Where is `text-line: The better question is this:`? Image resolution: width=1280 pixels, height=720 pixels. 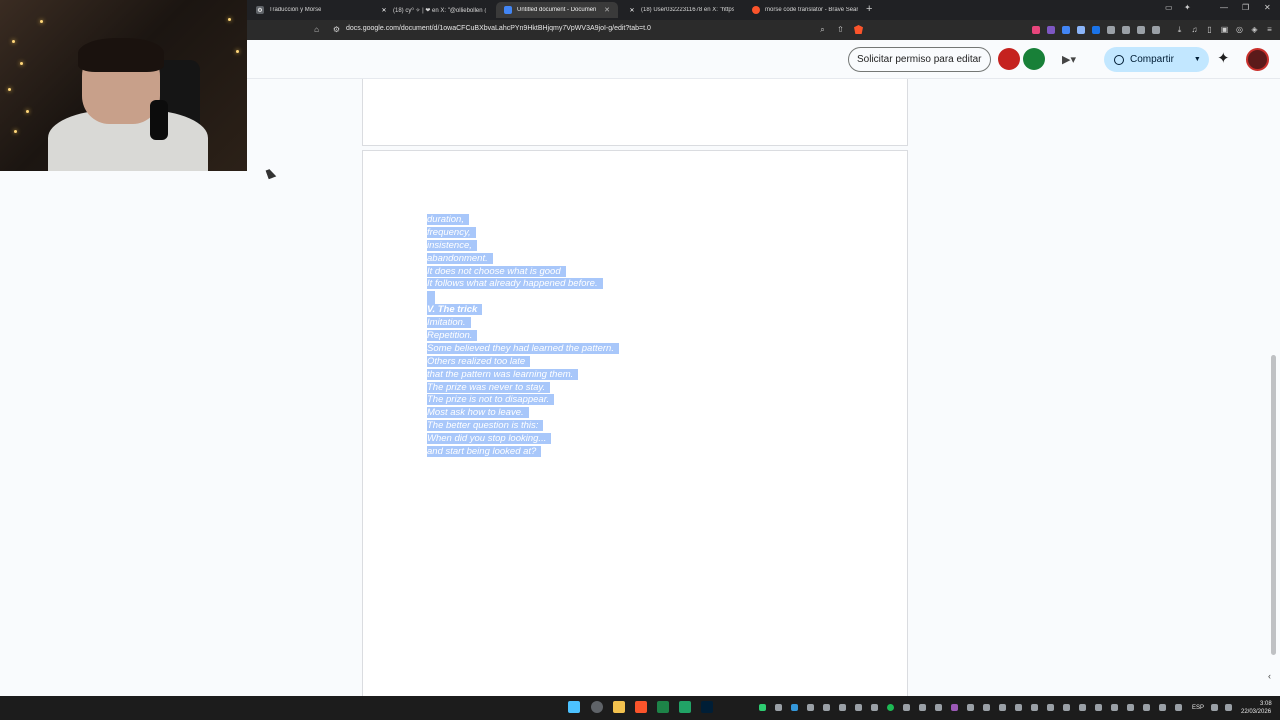 text-line: The better question is this: is located at coordinates (523, 426).